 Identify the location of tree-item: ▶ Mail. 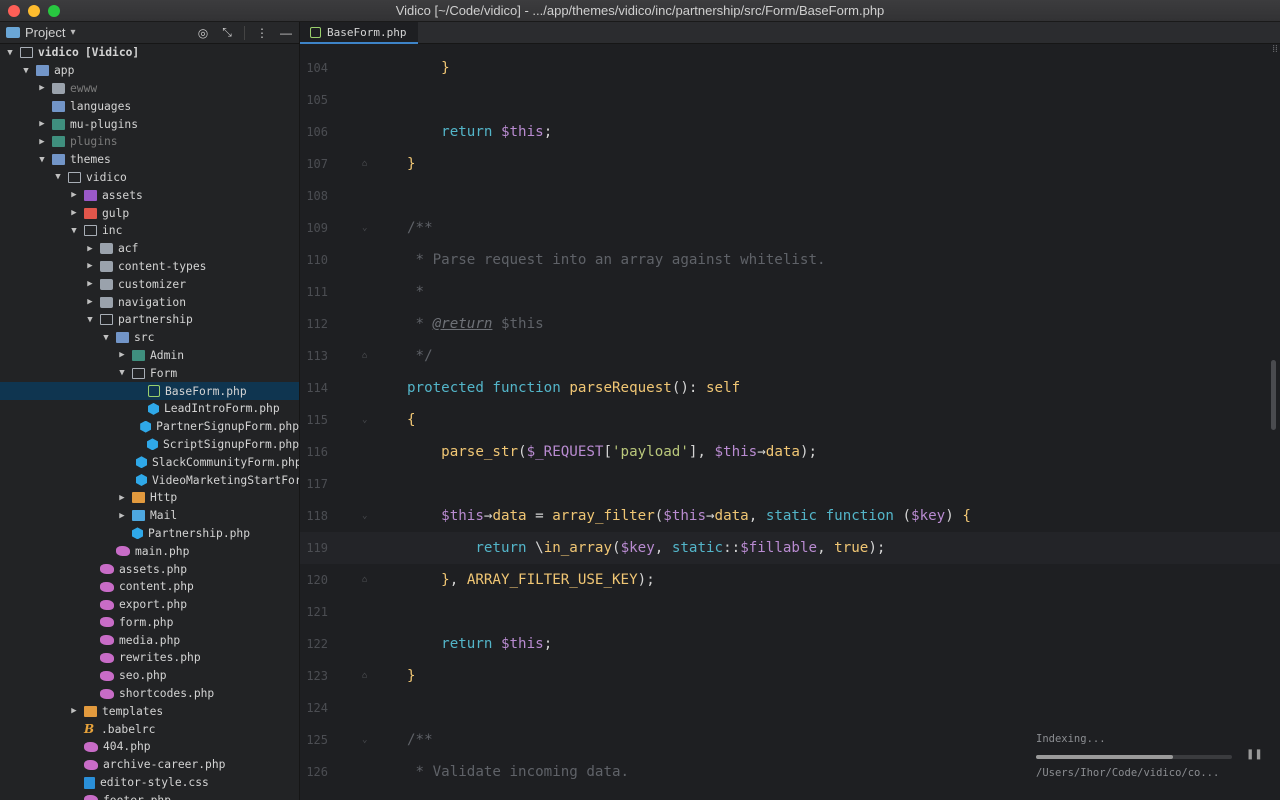
(149, 516).